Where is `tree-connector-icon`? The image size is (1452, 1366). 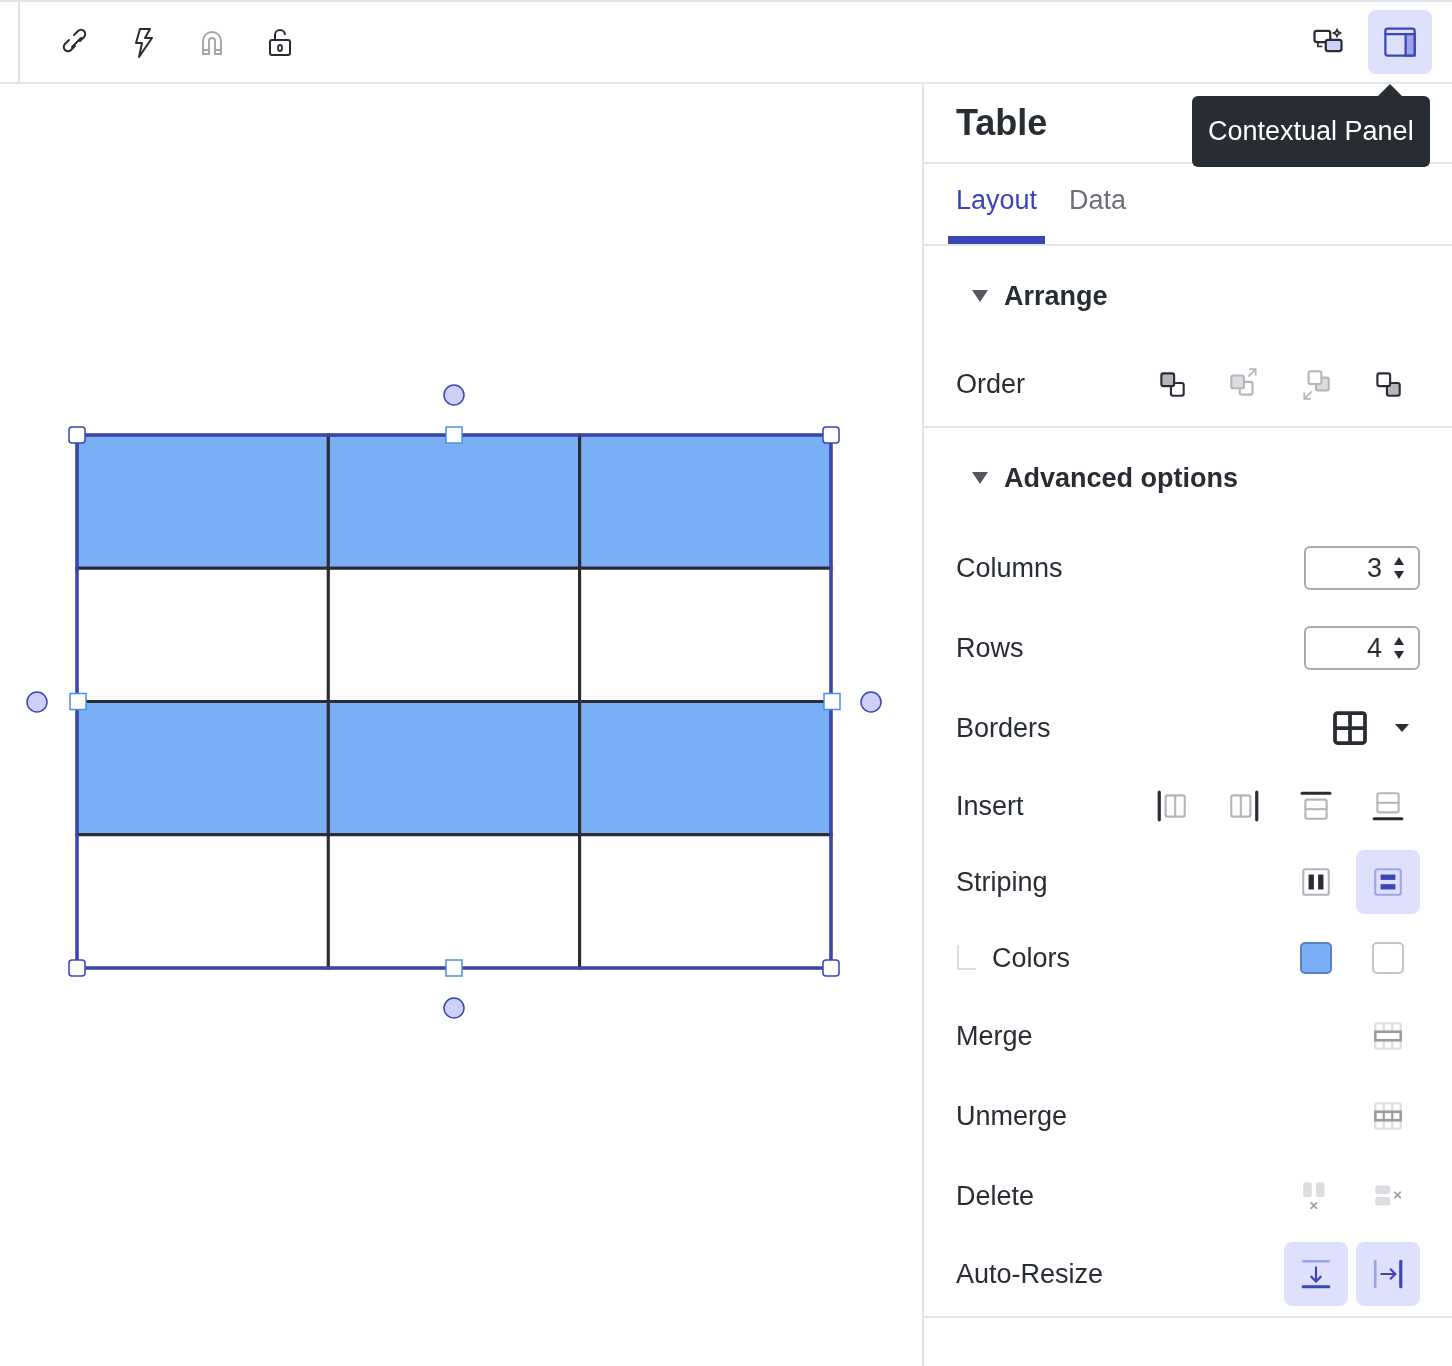
tree-connector-icon is located at coordinates (966, 958).